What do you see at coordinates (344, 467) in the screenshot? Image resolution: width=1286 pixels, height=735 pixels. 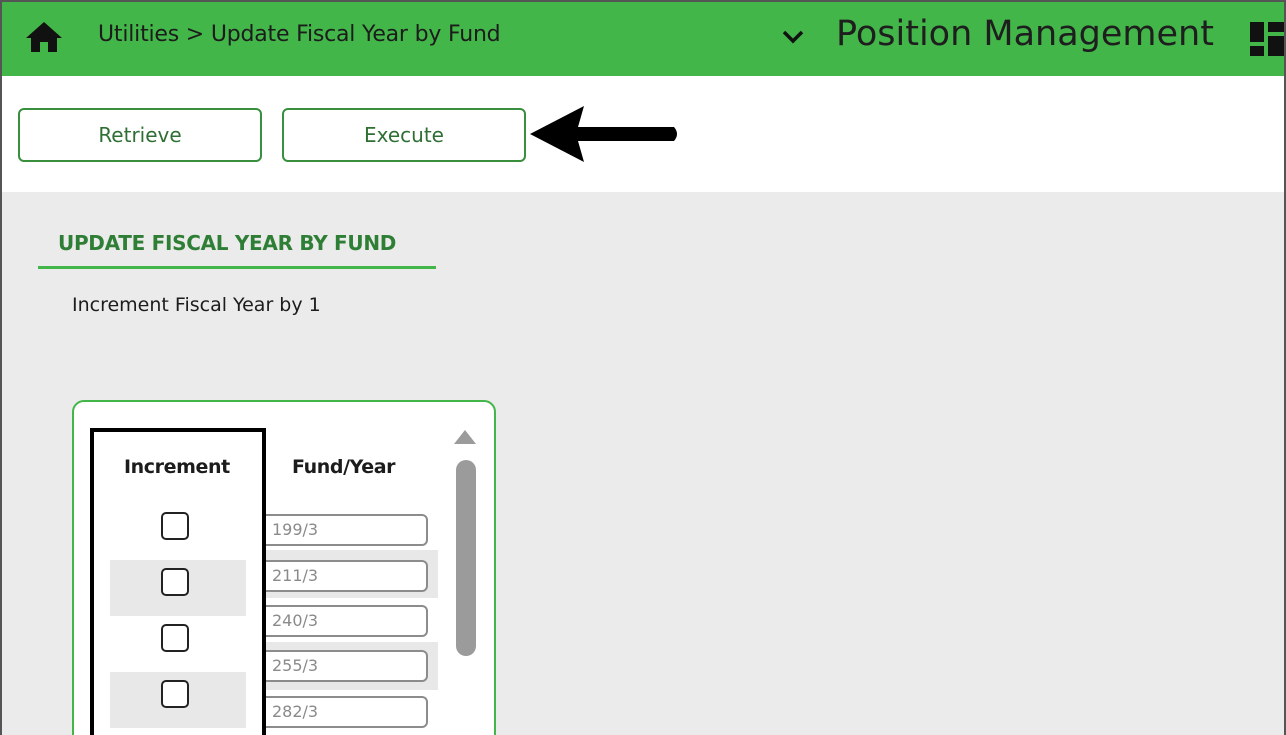 I see `column-header-fund-year: Fund/Year` at bounding box center [344, 467].